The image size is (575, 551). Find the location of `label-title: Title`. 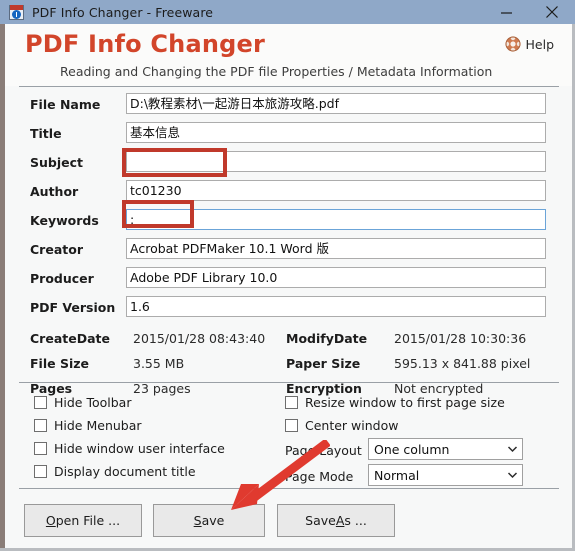

label-title: Title is located at coordinates (46, 133).